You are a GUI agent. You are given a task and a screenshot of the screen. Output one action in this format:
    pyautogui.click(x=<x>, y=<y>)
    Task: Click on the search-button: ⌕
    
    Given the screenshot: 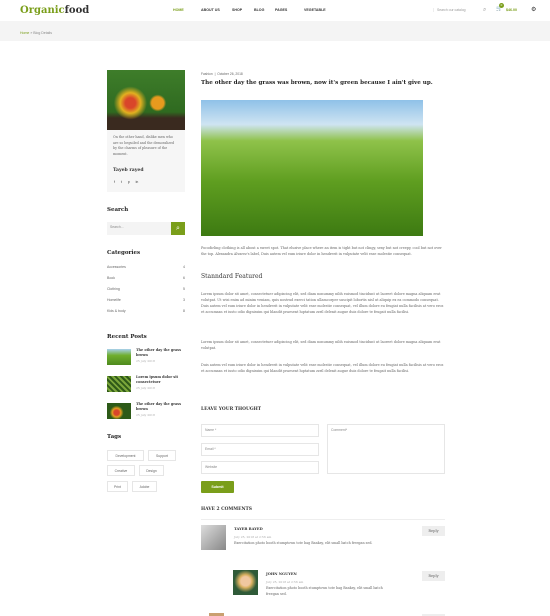 What is the action you would take?
    pyautogui.click(x=178, y=228)
    